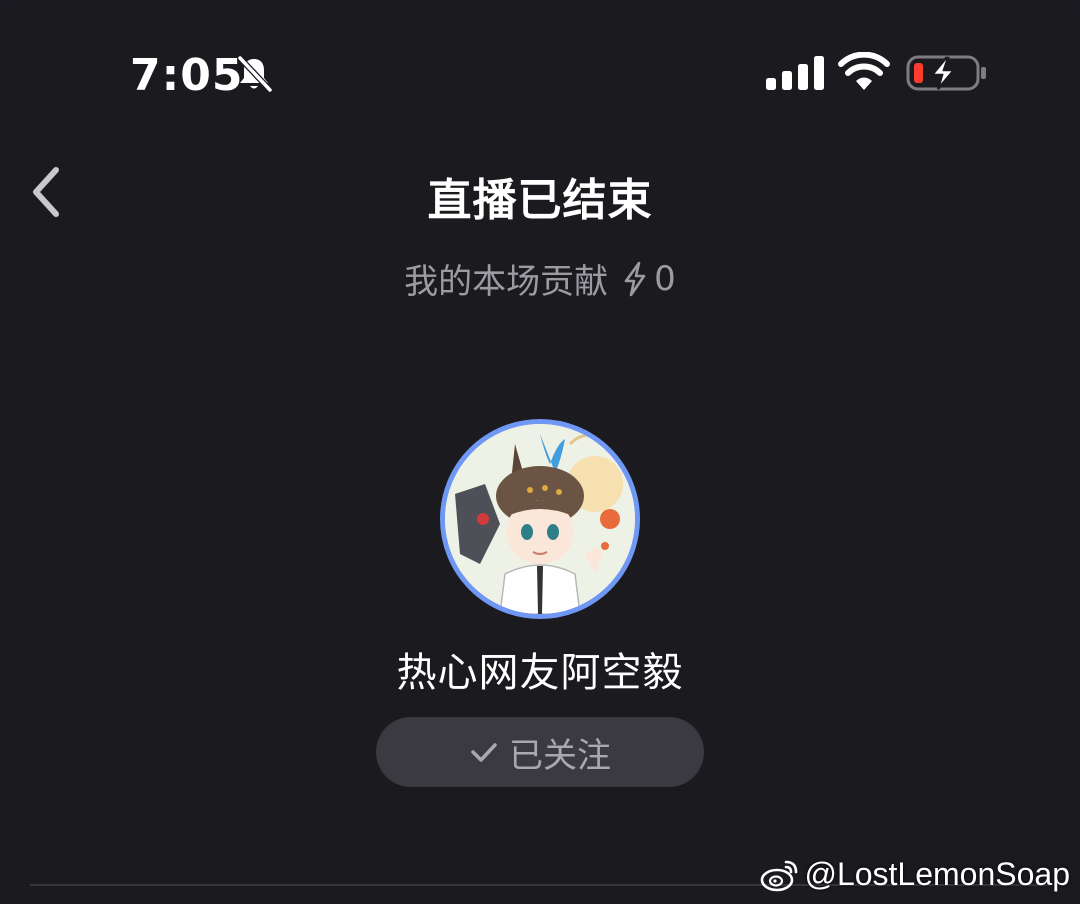 This screenshot has height=904, width=1080. I want to click on weibo-icon, so click(779, 875).